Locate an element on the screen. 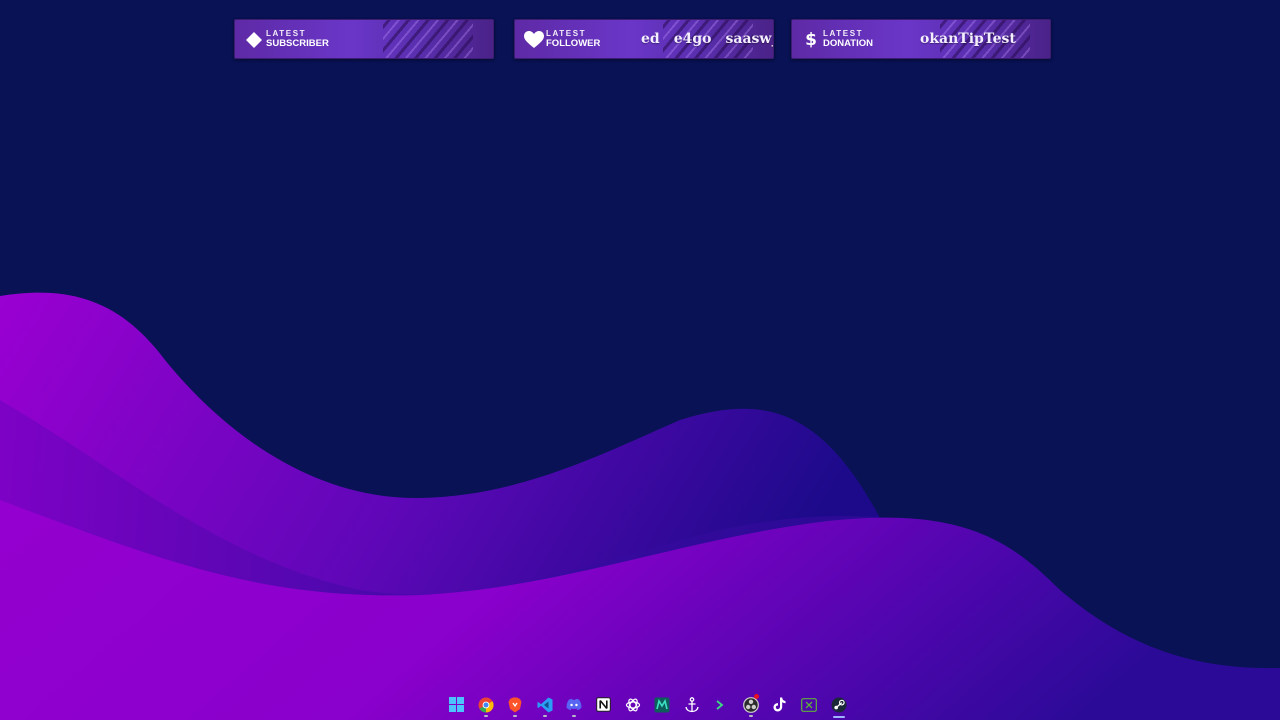 Image resolution: width=1280 pixels, height=720 pixels. label-bottom: FOLLOWER is located at coordinates (573, 43).